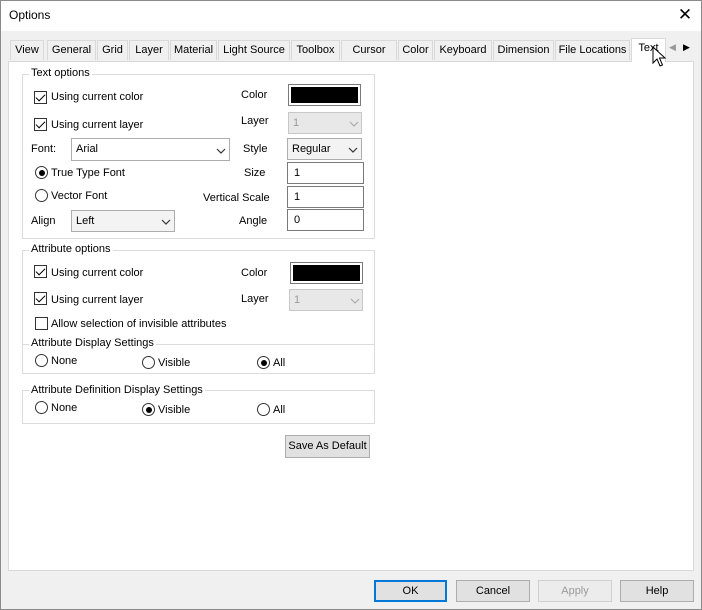 This screenshot has width=702, height=610. Describe the element at coordinates (325, 123) in the screenshot. I see `text-layer-combo: 1` at that location.